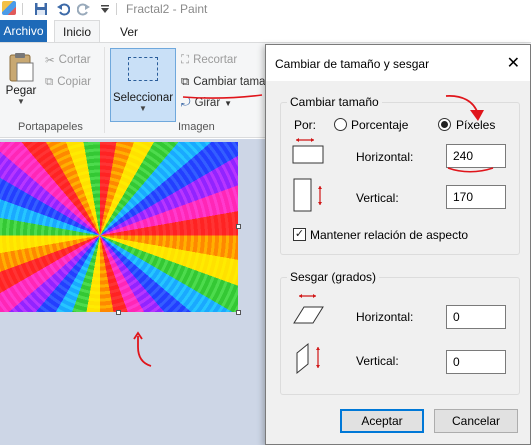 This screenshot has height=445, width=531. What do you see at coordinates (129, 31) in the screenshot?
I see `tab-view: Ver` at bounding box center [129, 31].